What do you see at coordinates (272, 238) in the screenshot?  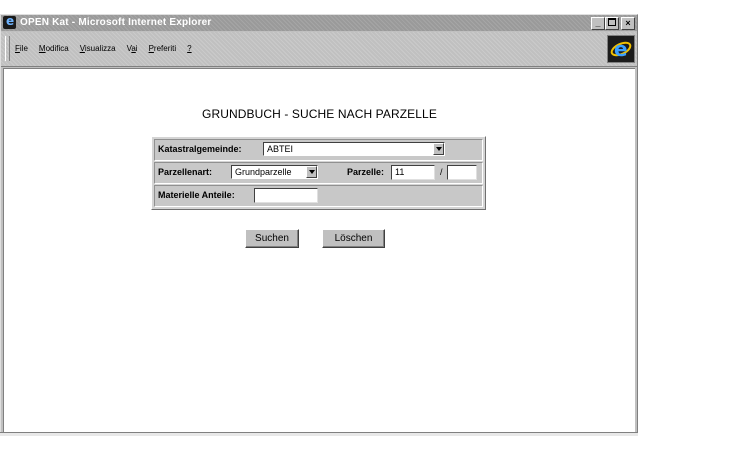 I see `search-button: Suchen` at bounding box center [272, 238].